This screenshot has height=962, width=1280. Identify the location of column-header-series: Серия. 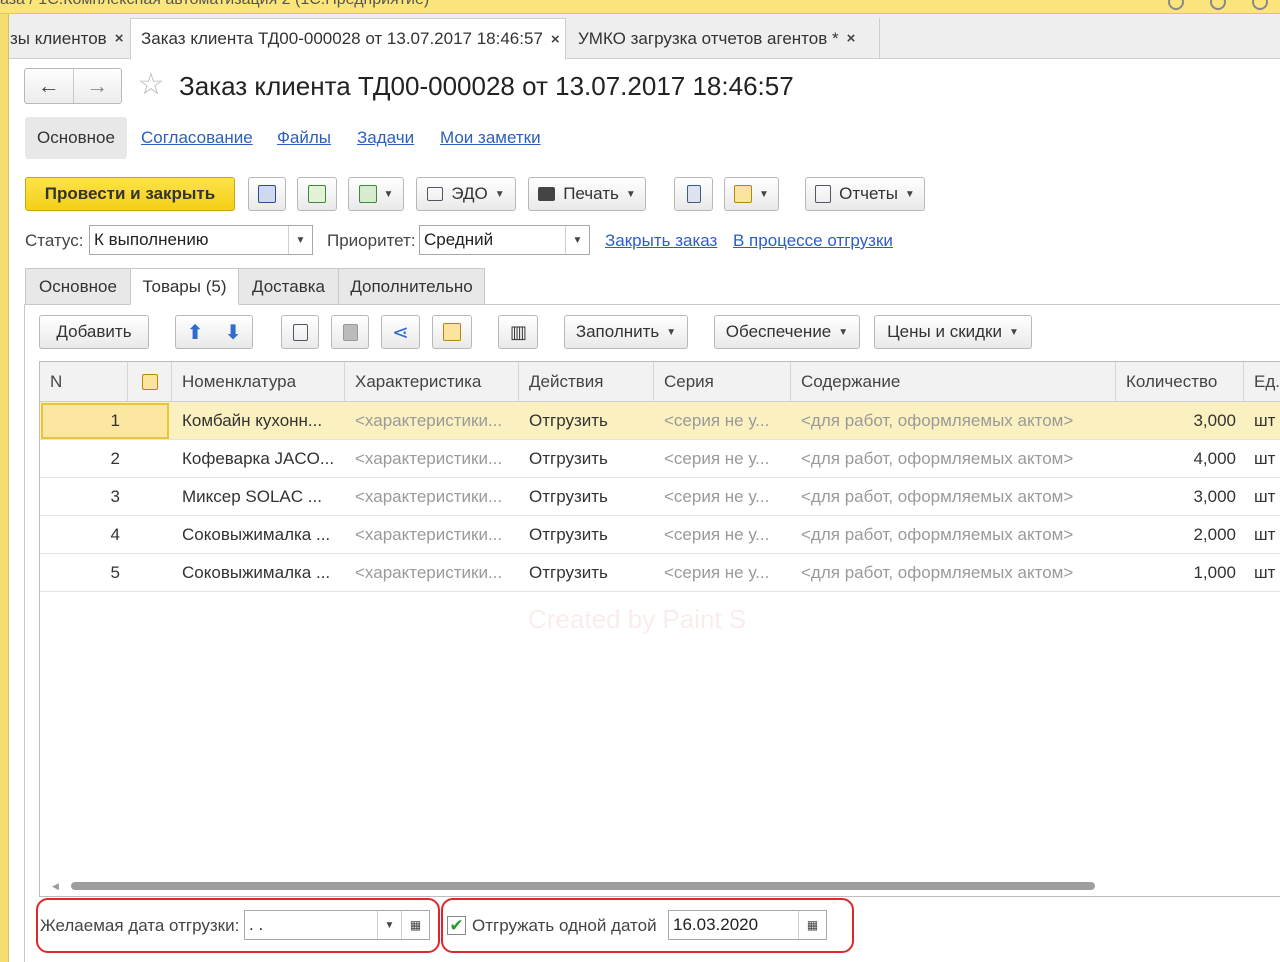
(722, 382).